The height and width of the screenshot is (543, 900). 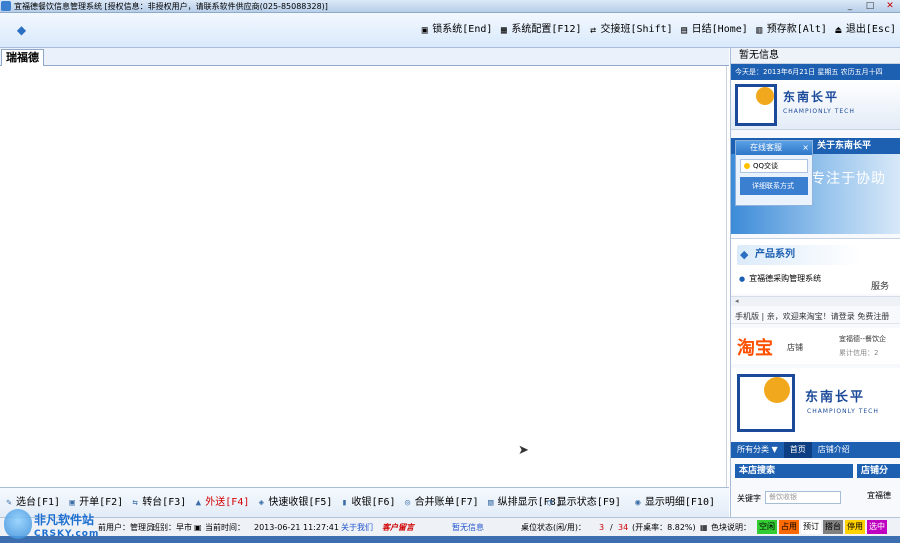 I want to click on shop-name: 宜福德--餐饮企, so click(x=862, y=339).